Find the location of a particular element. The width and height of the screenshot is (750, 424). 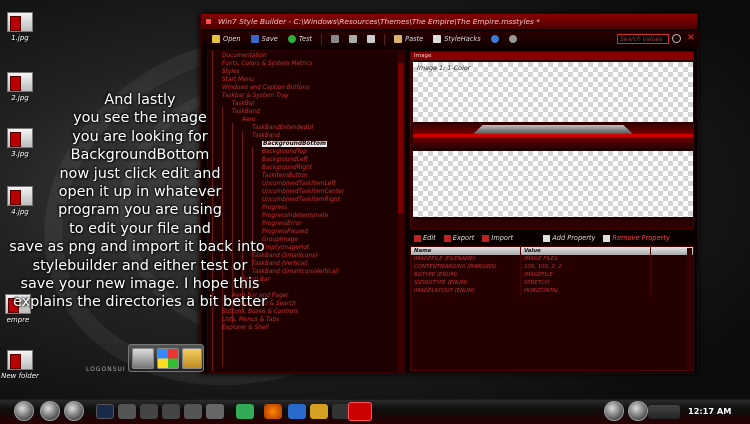

user-tile-icon is located at coordinates (143, 358).